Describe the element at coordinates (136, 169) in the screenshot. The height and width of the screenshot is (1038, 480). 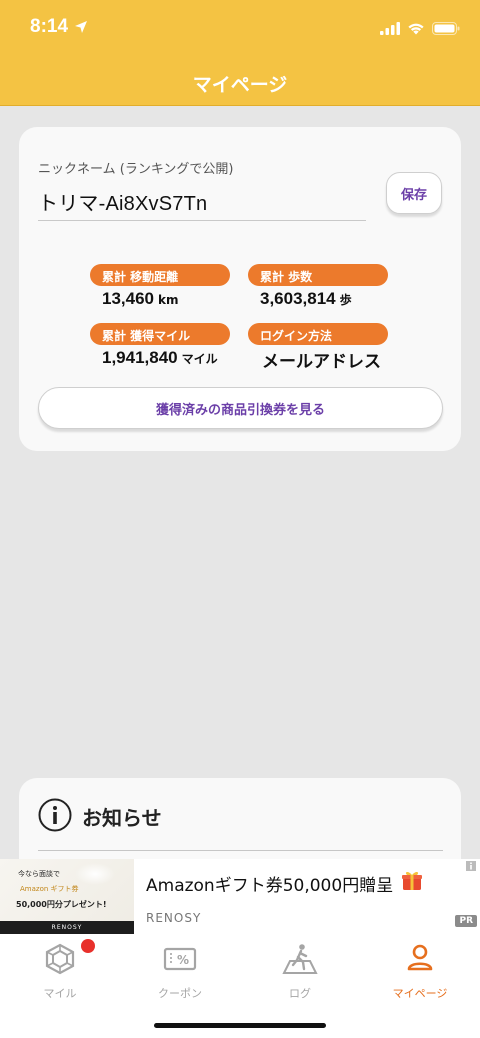
I see `nickname-label: ニックネーム (ランキングで公開)` at that location.